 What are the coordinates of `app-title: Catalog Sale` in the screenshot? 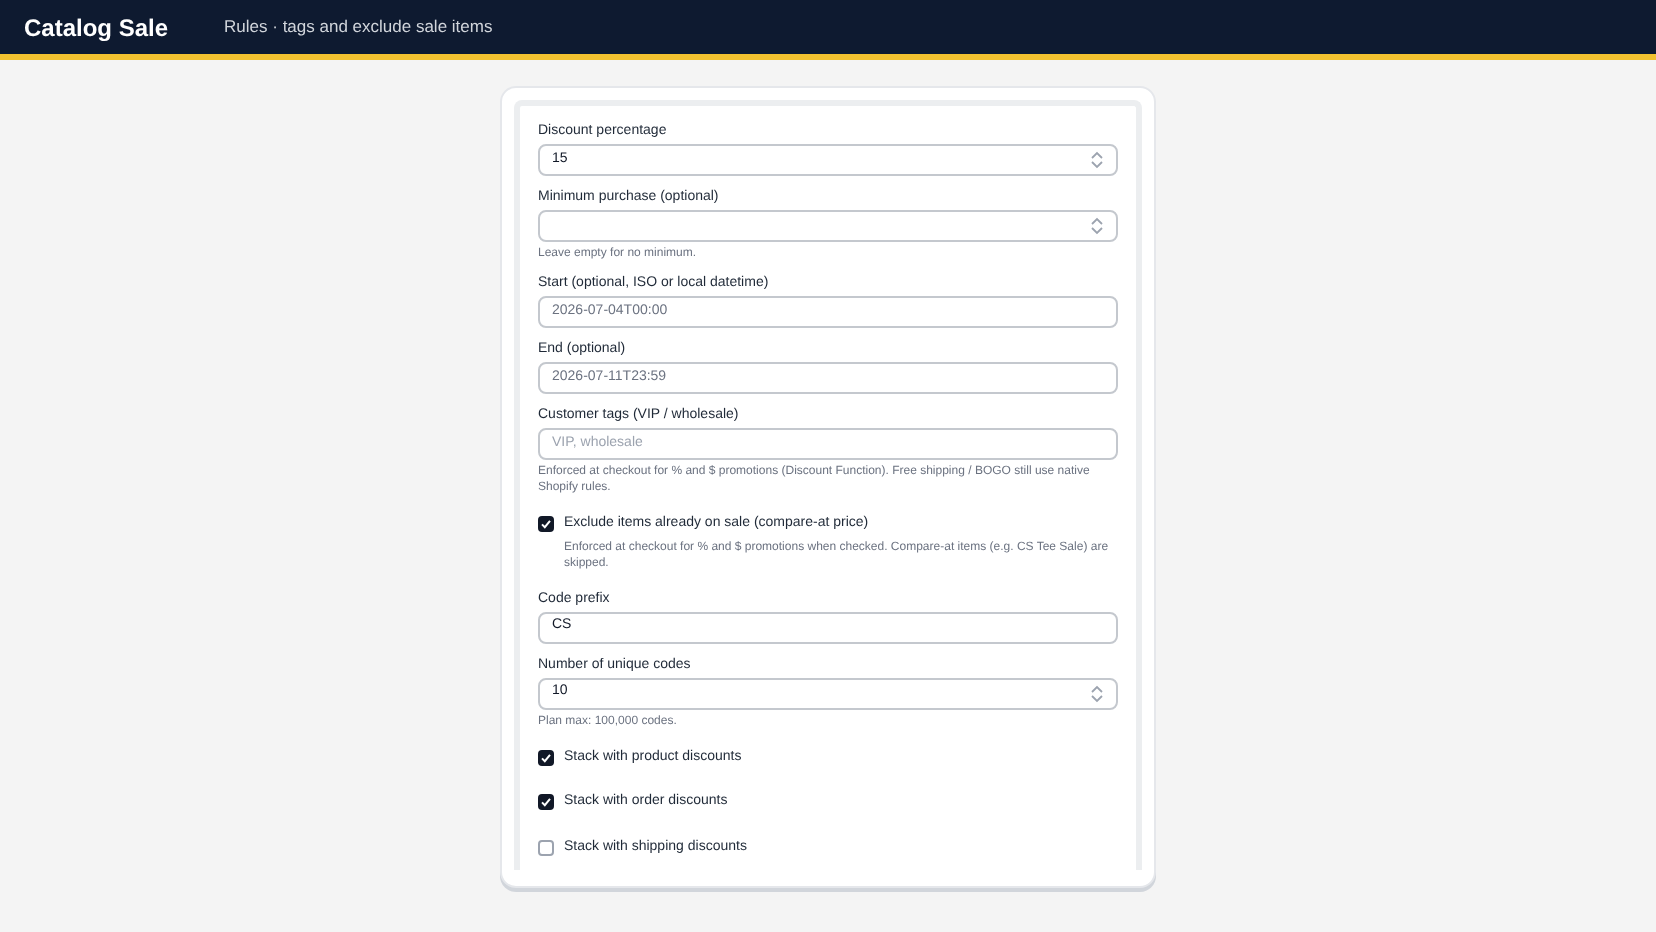 It's located at (96, 28).